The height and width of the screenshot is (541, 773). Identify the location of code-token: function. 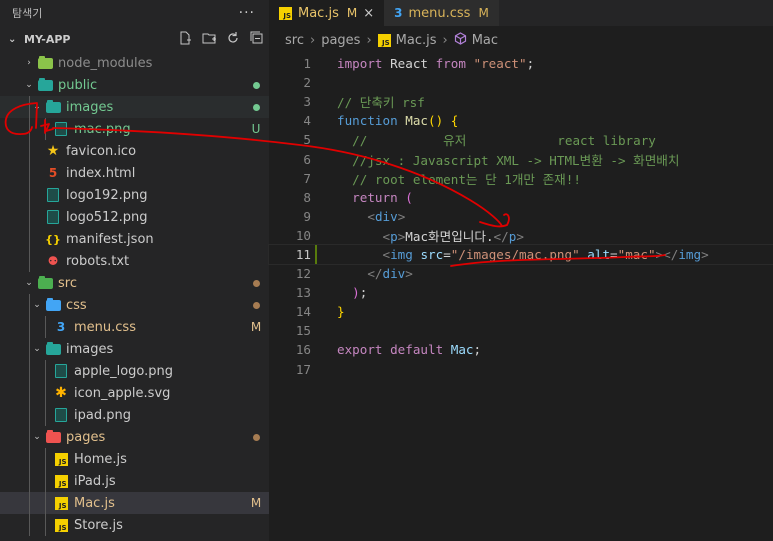
(367, 121).